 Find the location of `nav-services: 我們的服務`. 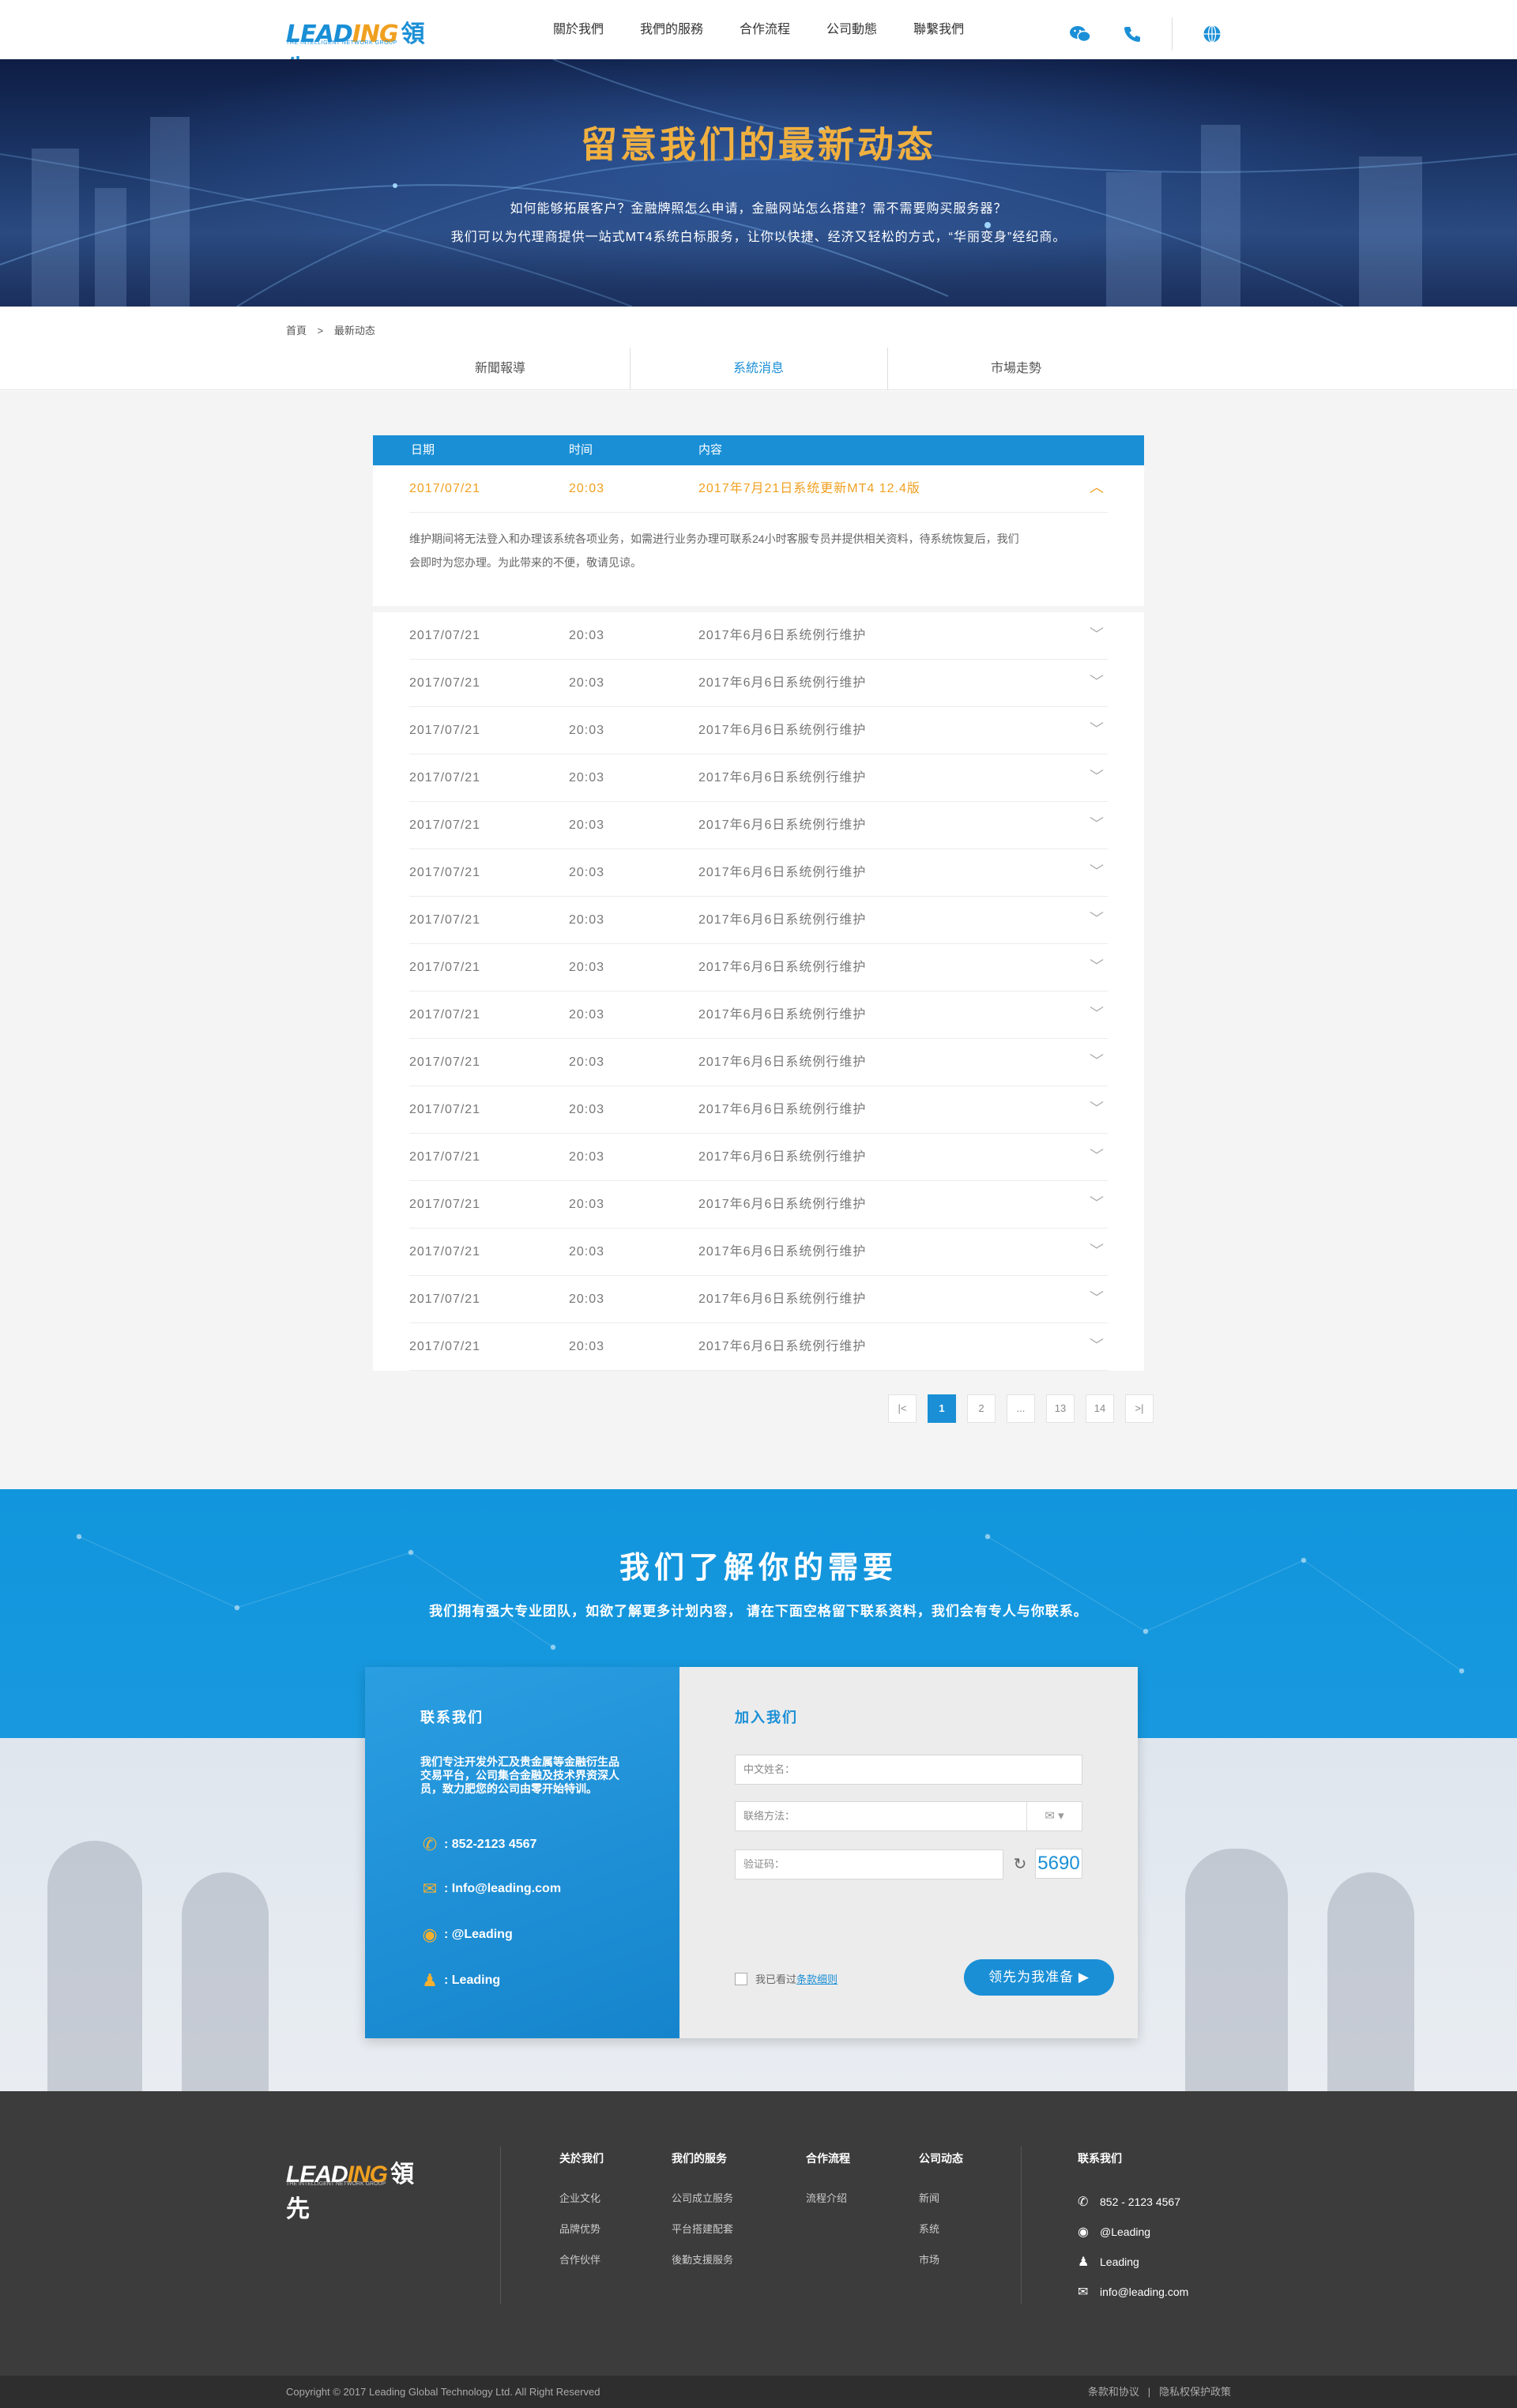

nav-services: 我們的服務 is located at coordinates (672, 29).